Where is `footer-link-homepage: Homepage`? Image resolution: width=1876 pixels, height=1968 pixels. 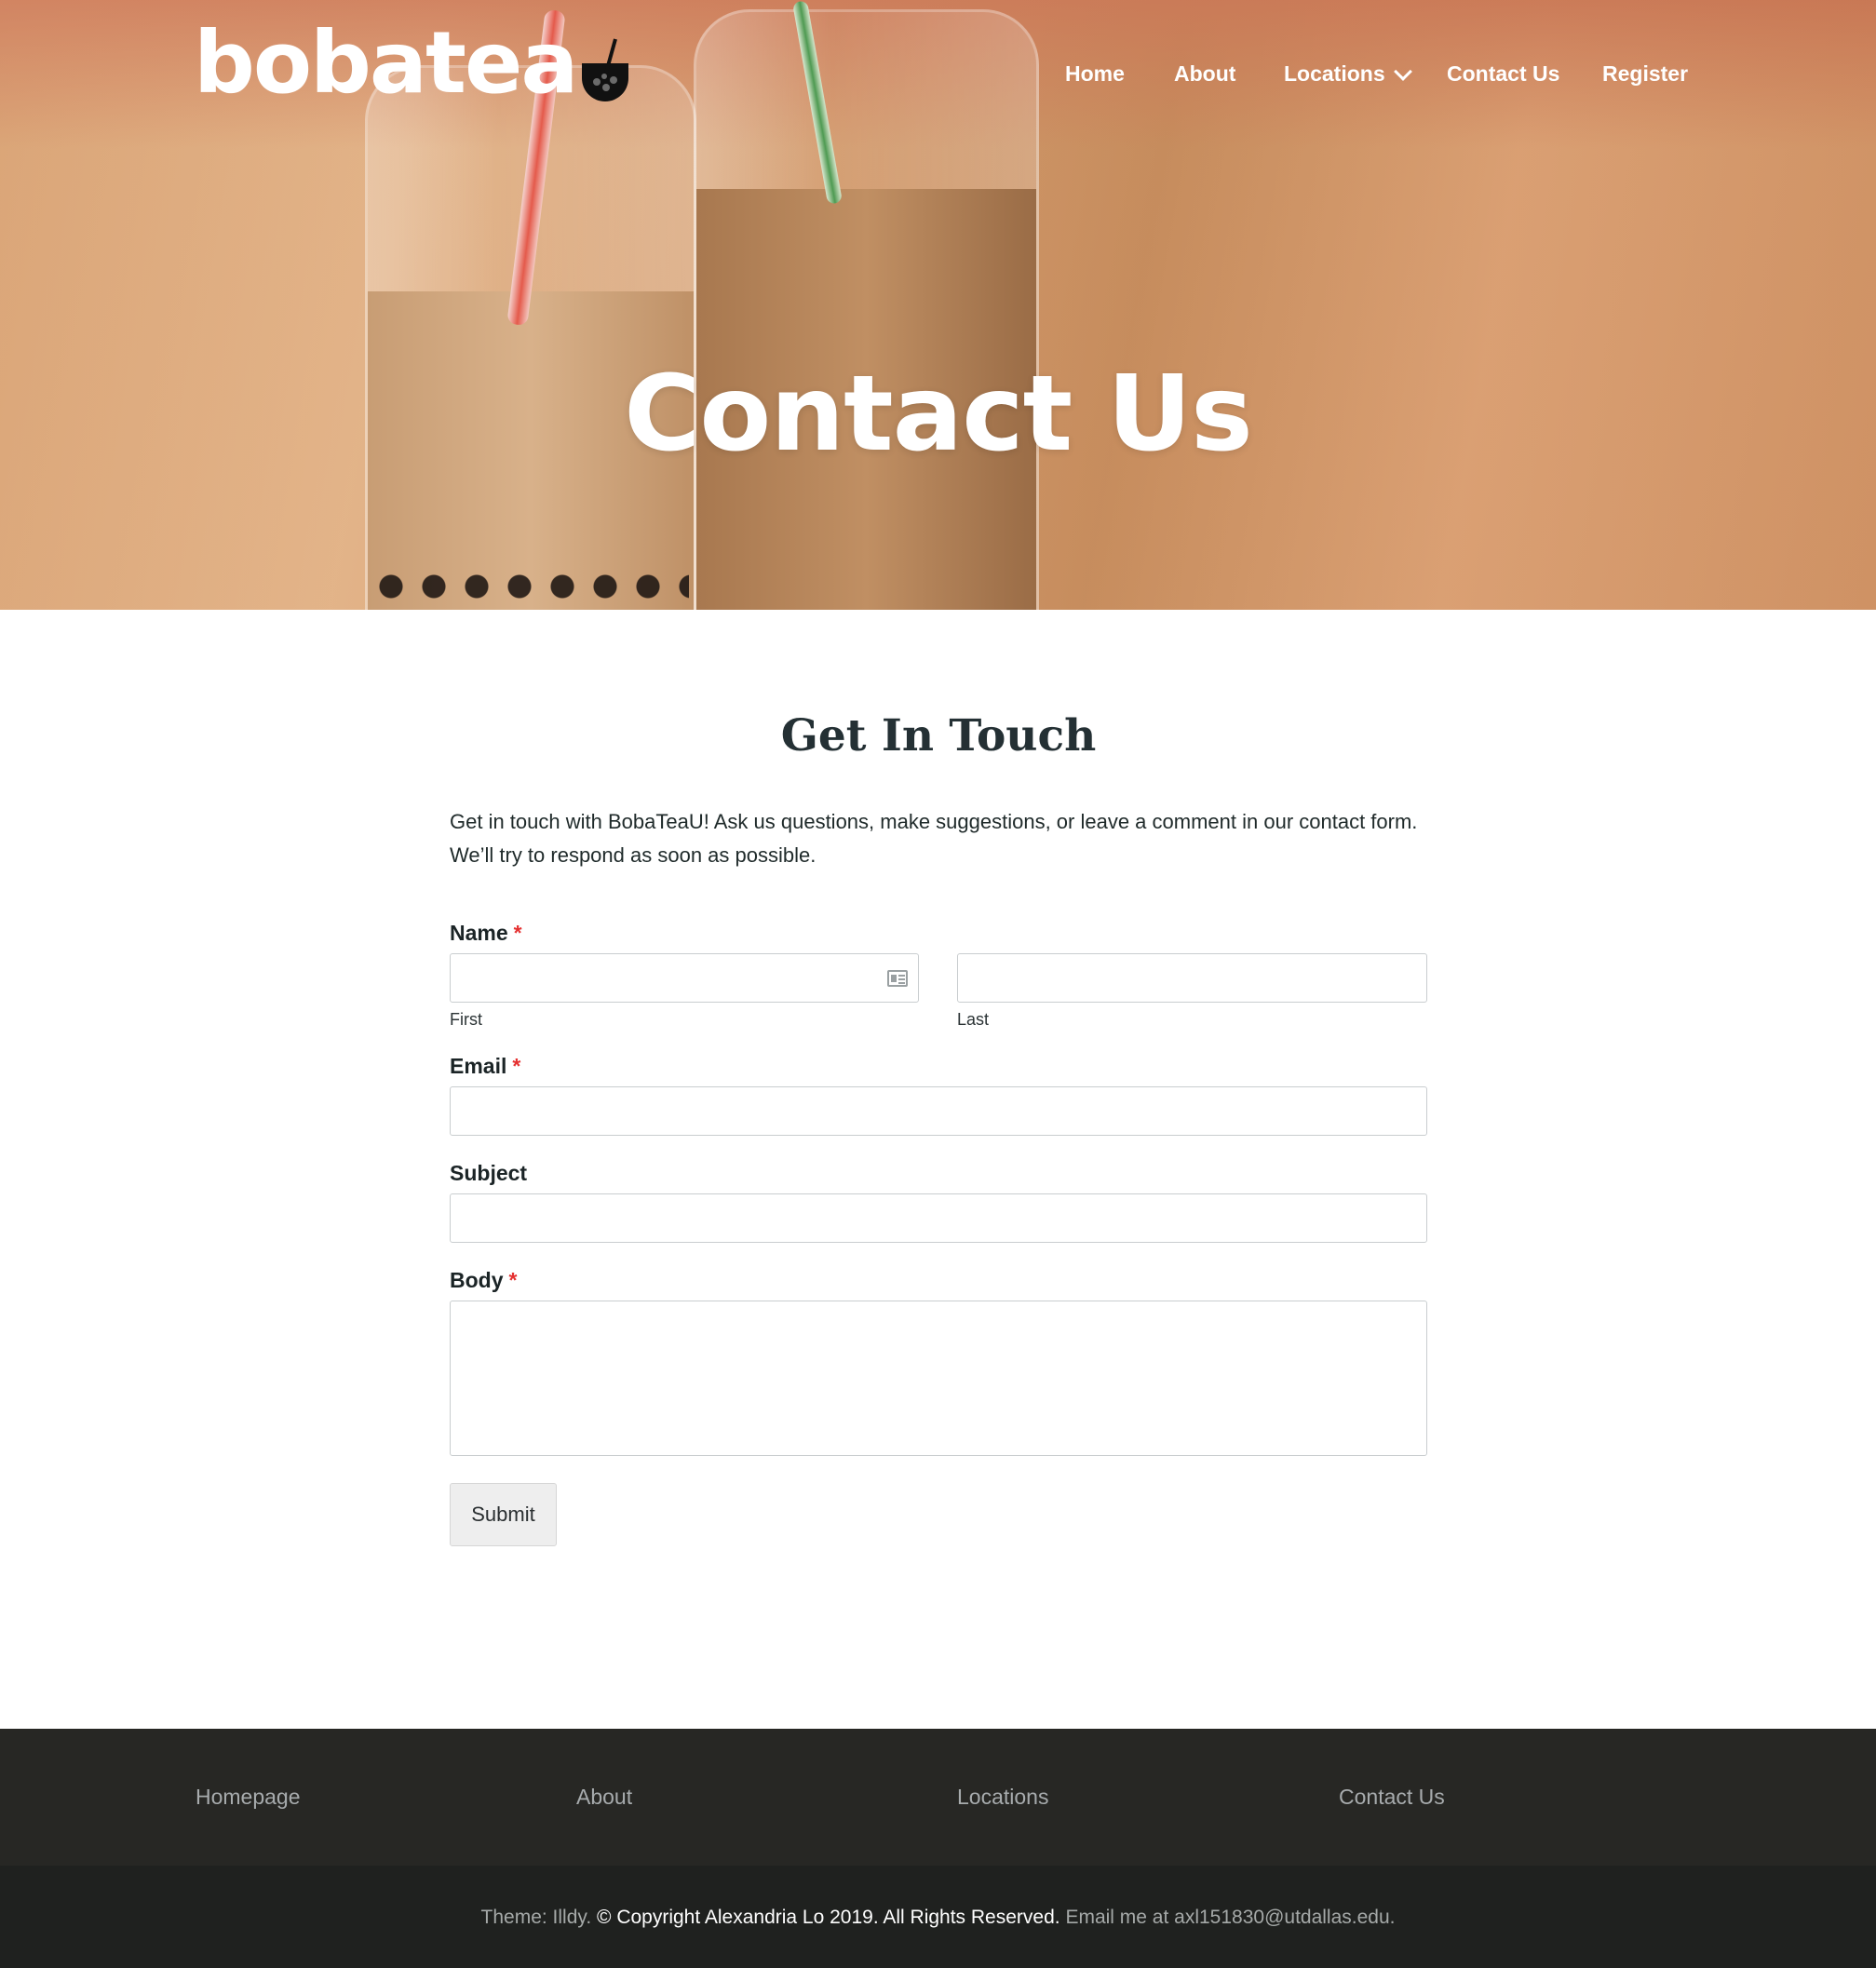
footer-link-homepage: Homepage is located at coordinates (248, 1797).